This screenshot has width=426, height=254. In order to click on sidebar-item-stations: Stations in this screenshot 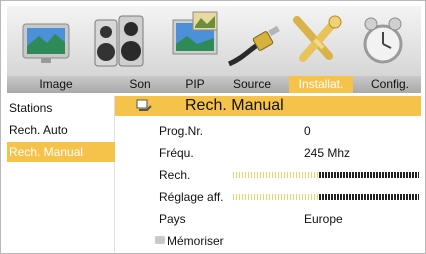, I will do `click(61, 108)`.